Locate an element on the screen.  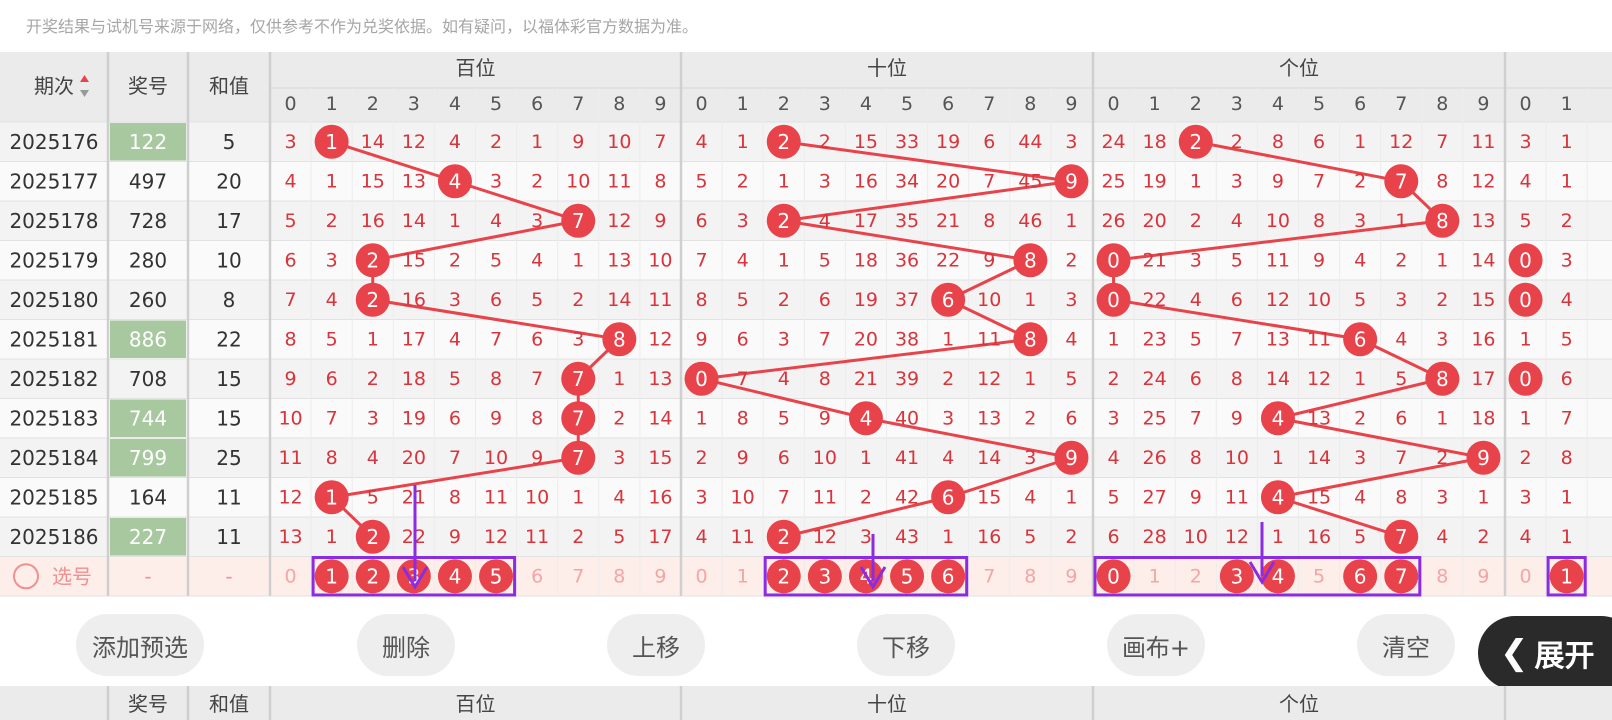
header-digit: 4 is located at coordinates (866, 104).